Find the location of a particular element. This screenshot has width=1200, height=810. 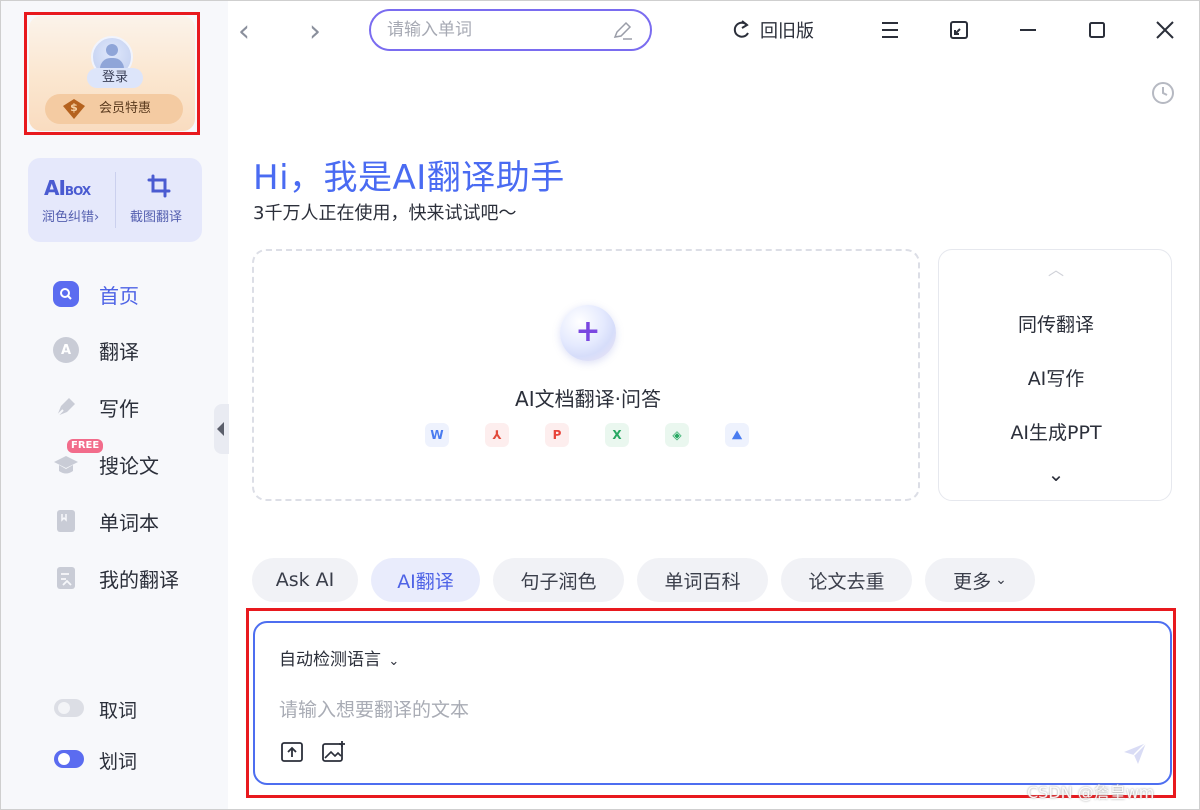

home-icon is located at coordinates (66, 294).